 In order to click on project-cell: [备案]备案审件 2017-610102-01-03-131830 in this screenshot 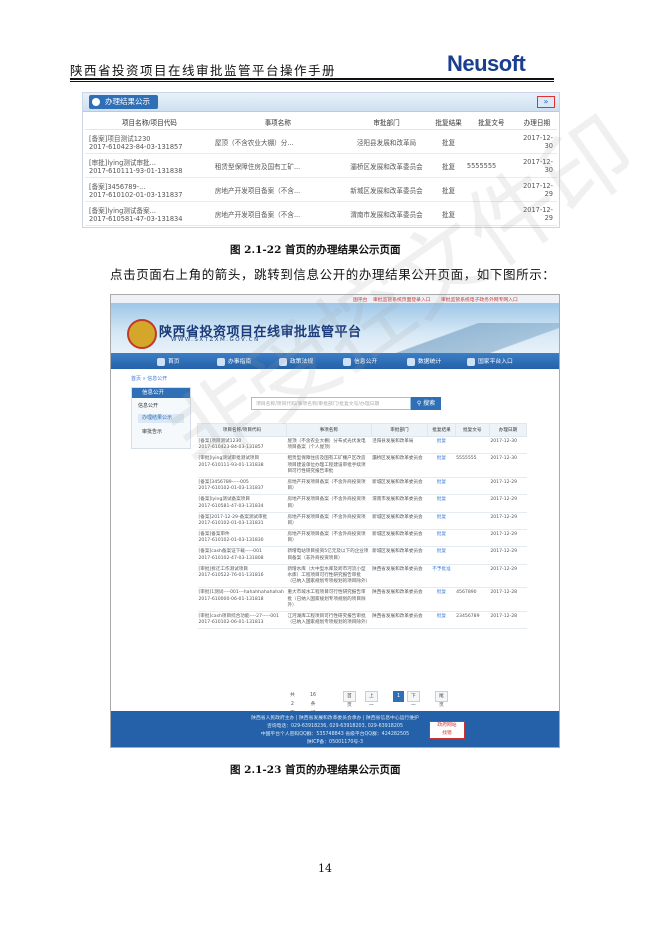, I will do `click(242, 538)`.